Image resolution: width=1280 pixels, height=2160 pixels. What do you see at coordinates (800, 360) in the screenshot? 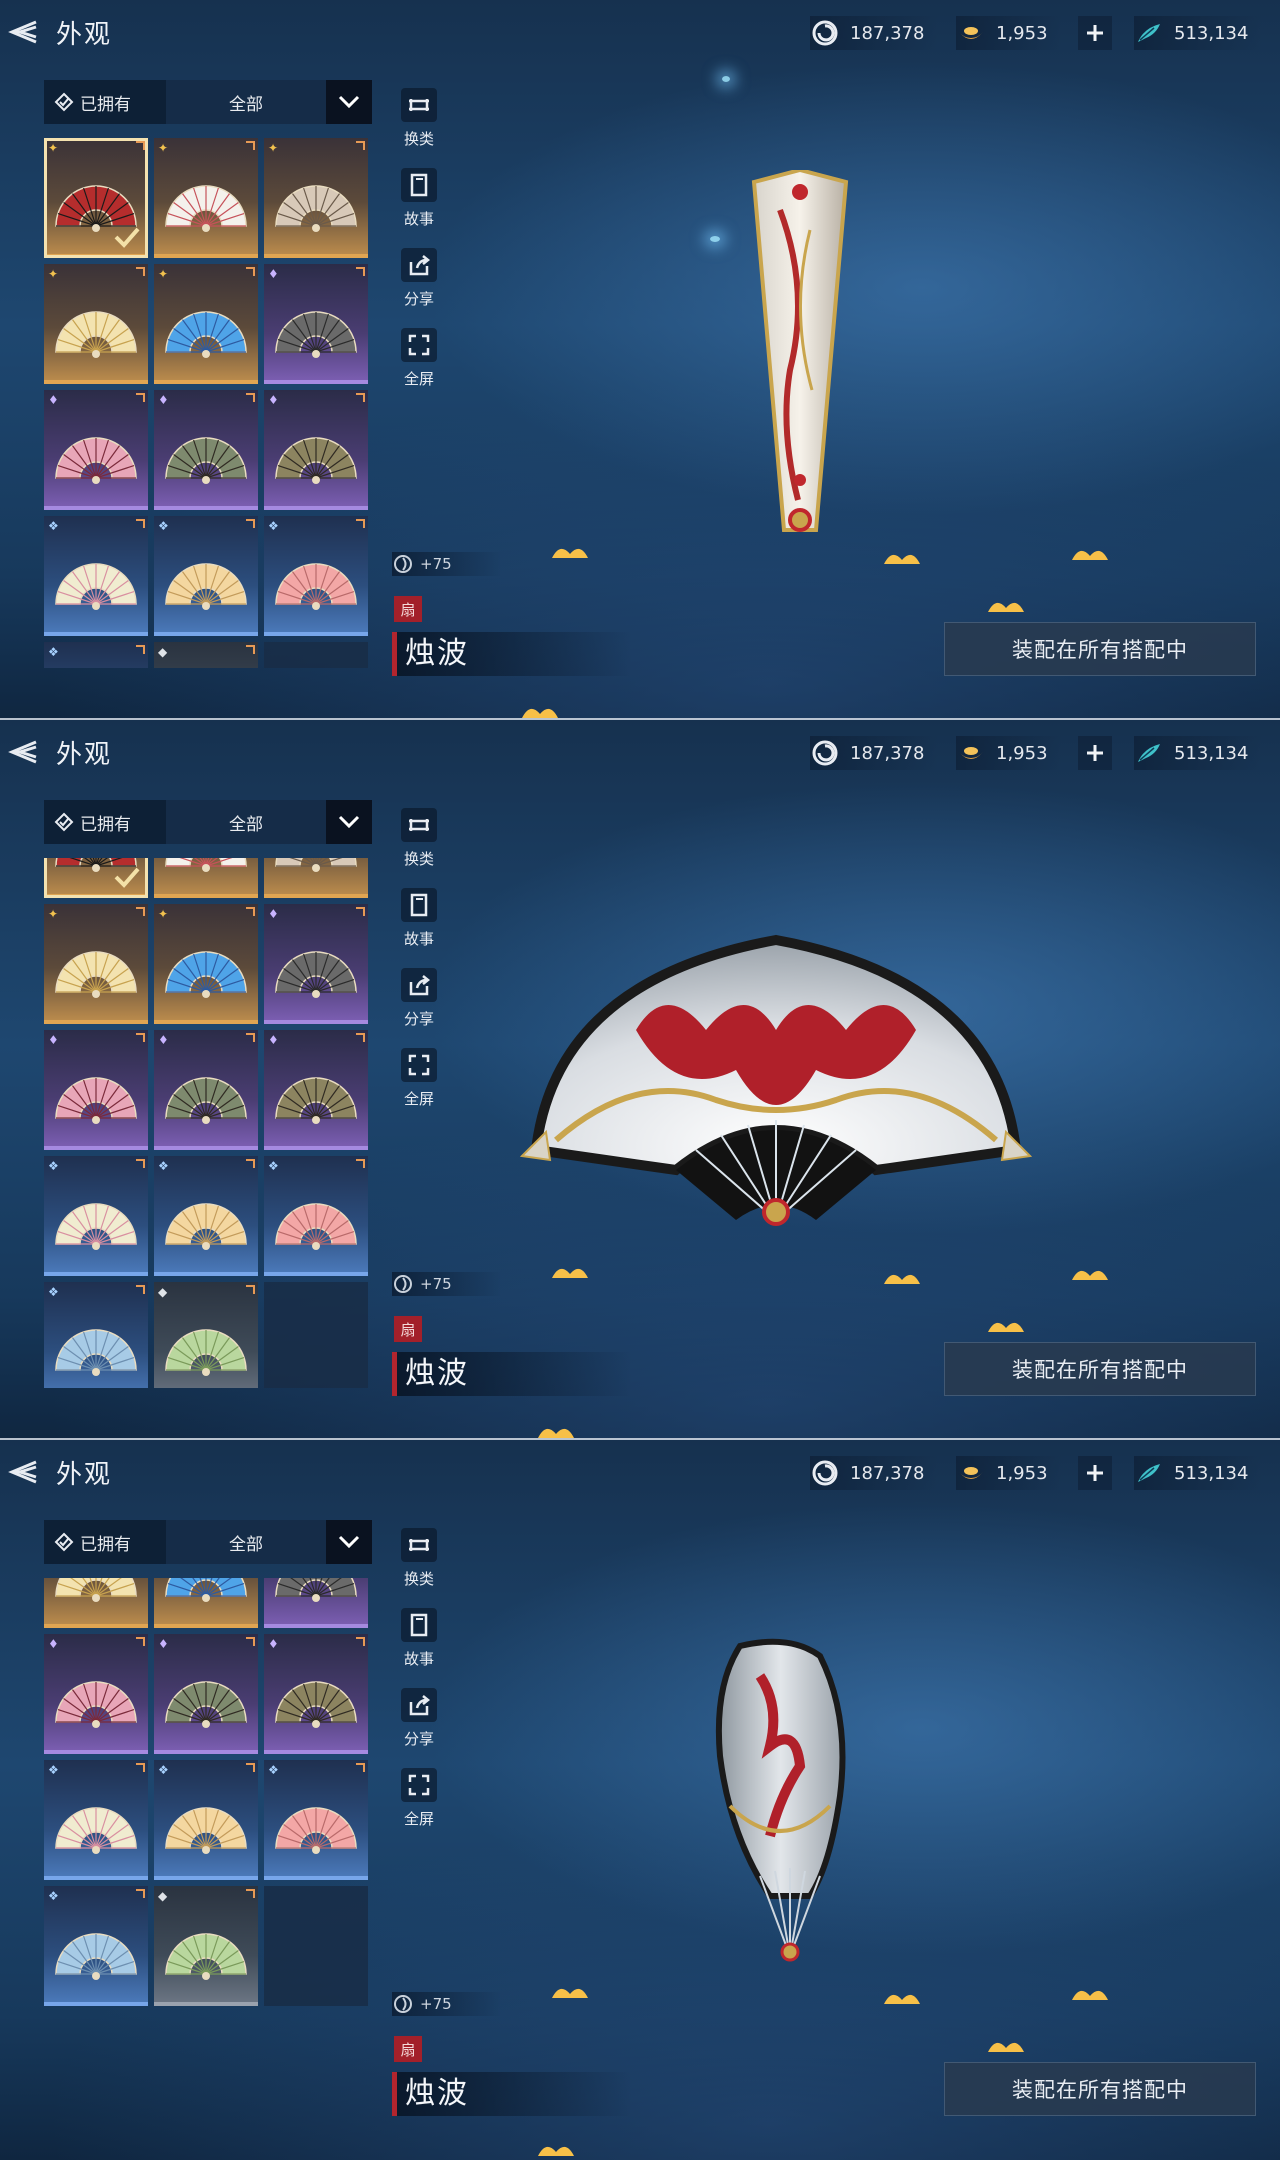
I see `fan-preview-closed` at bounding box center [800, 360].